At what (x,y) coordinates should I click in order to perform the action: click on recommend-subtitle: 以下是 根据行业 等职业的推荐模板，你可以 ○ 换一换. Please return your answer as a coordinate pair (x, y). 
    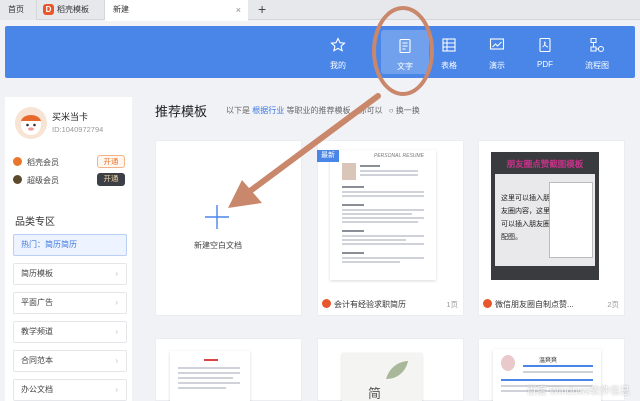
    Looking at the image, I should click on (323, 110).